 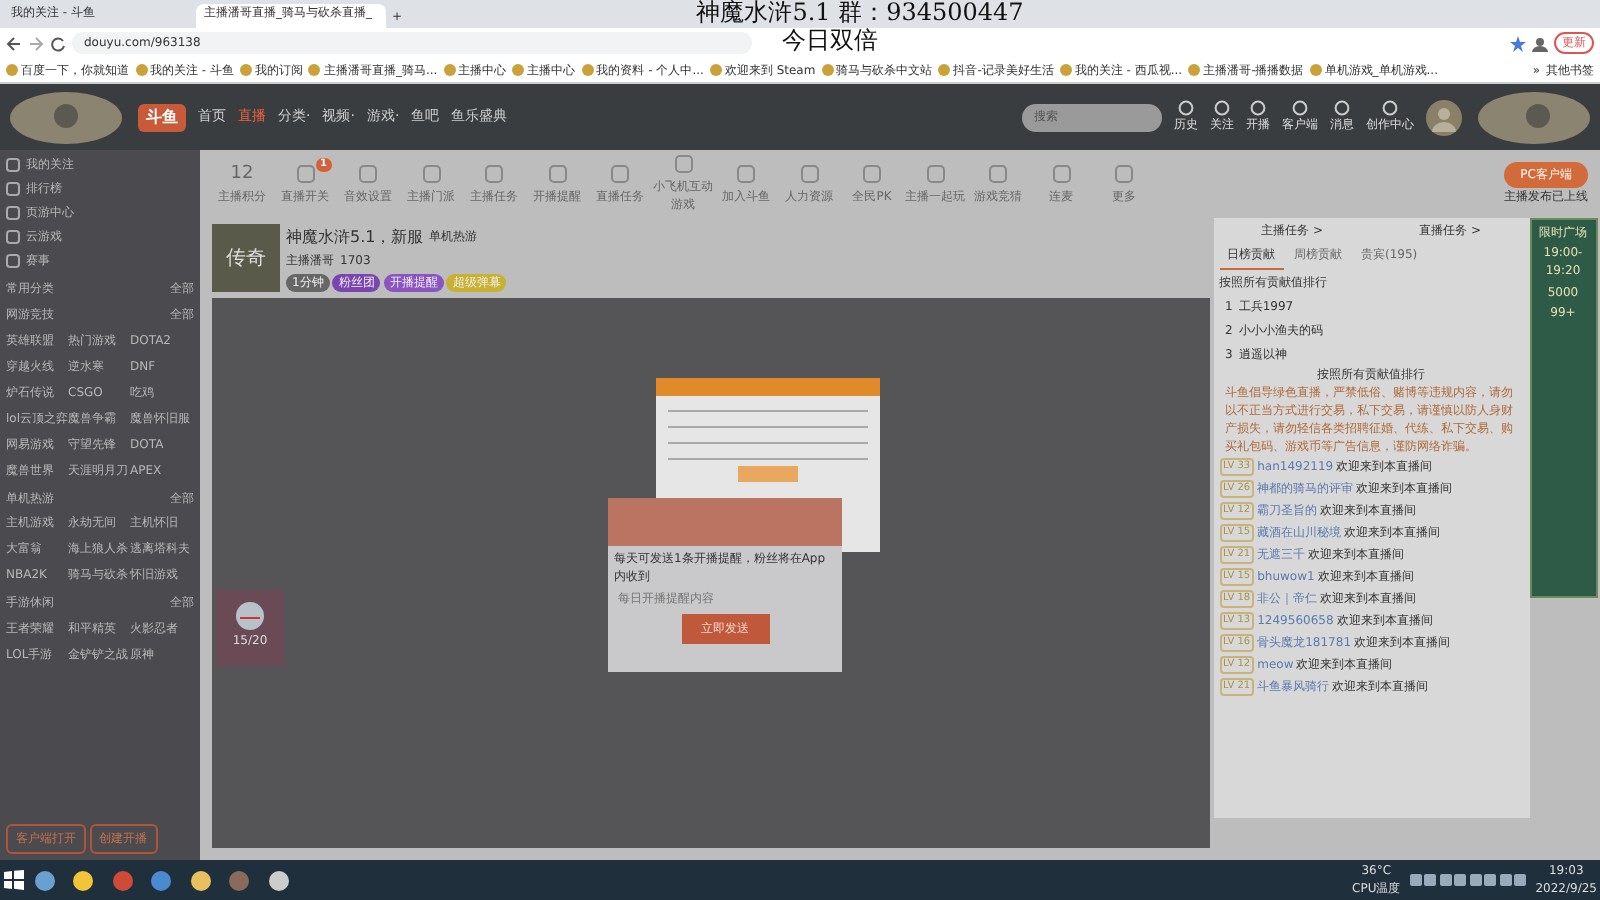 I want to click on room-title: 神魔水浒5.1，新服, so click(x=355, y=237).